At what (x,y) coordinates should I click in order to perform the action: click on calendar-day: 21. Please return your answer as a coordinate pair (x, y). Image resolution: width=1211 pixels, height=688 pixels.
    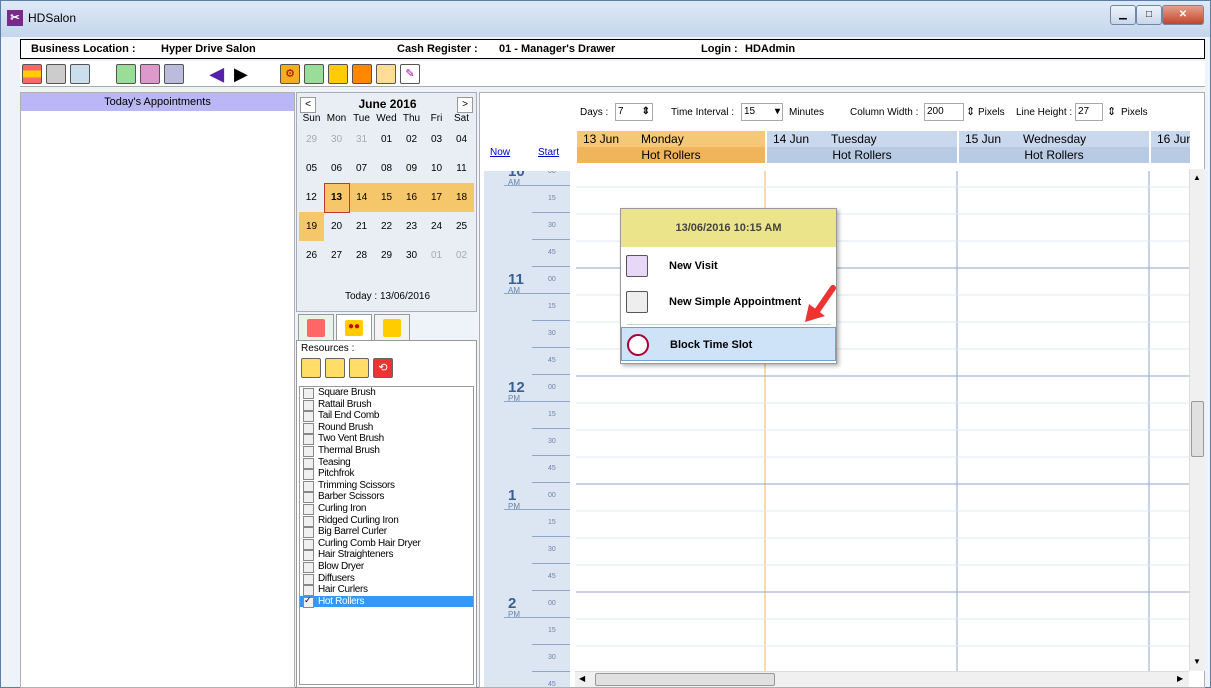
    Looking at the image, I should click on (361, 226).